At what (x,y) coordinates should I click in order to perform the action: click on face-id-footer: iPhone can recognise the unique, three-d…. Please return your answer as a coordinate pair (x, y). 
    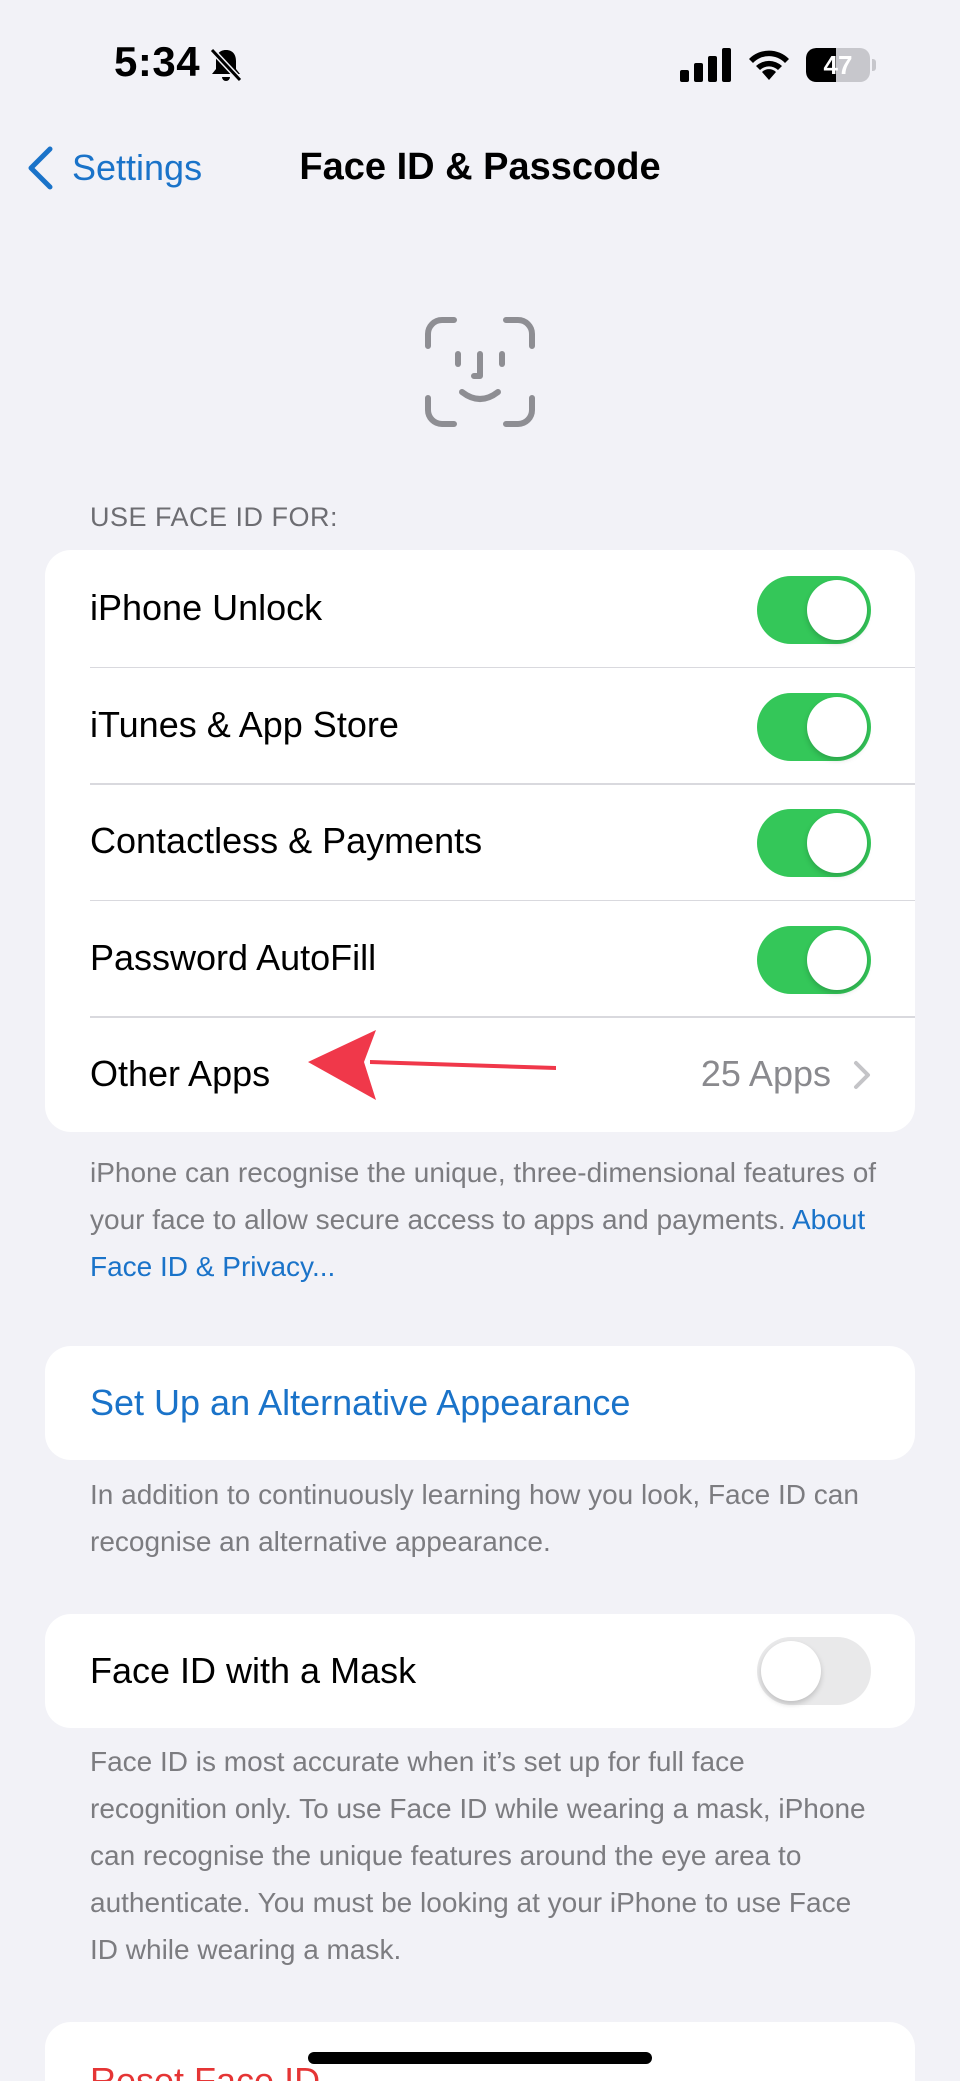
    Looking at the image, I should click on (483, 1219).